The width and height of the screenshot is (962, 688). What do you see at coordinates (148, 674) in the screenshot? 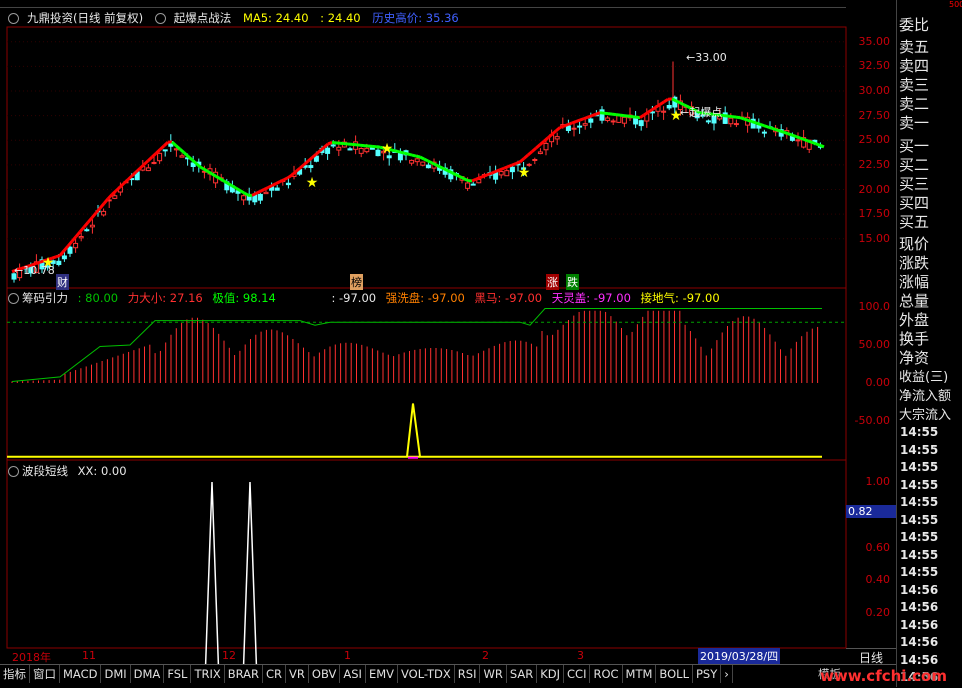
I see `tab-dma: DMA` at bounding box center [148, 674].